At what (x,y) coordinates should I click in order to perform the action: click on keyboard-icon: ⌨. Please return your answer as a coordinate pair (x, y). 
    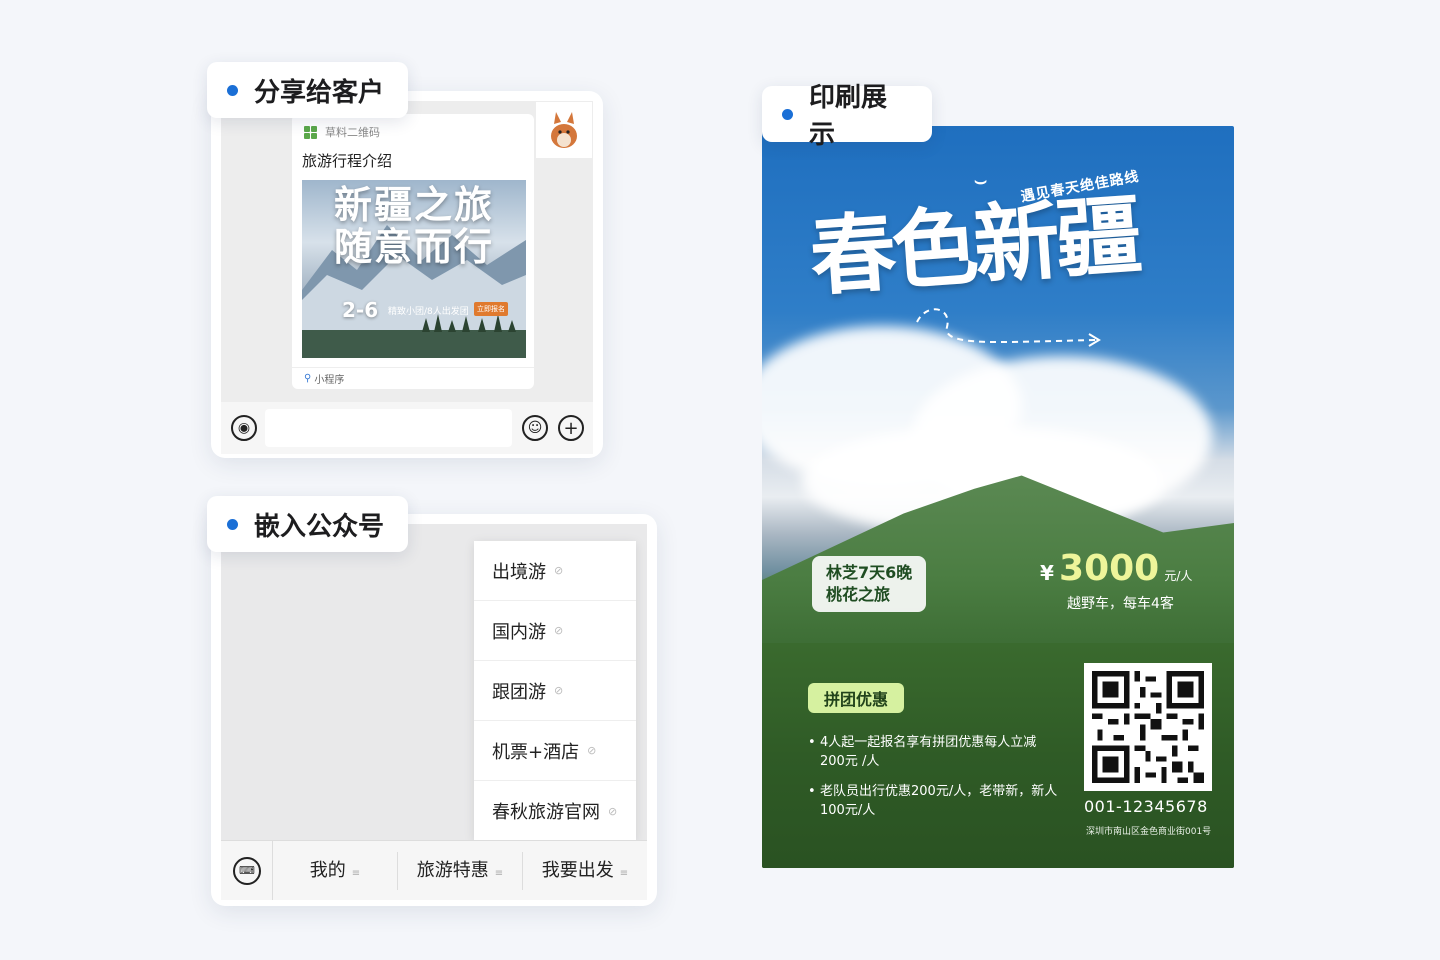
    Looking at the image, I should click on (246, 870).